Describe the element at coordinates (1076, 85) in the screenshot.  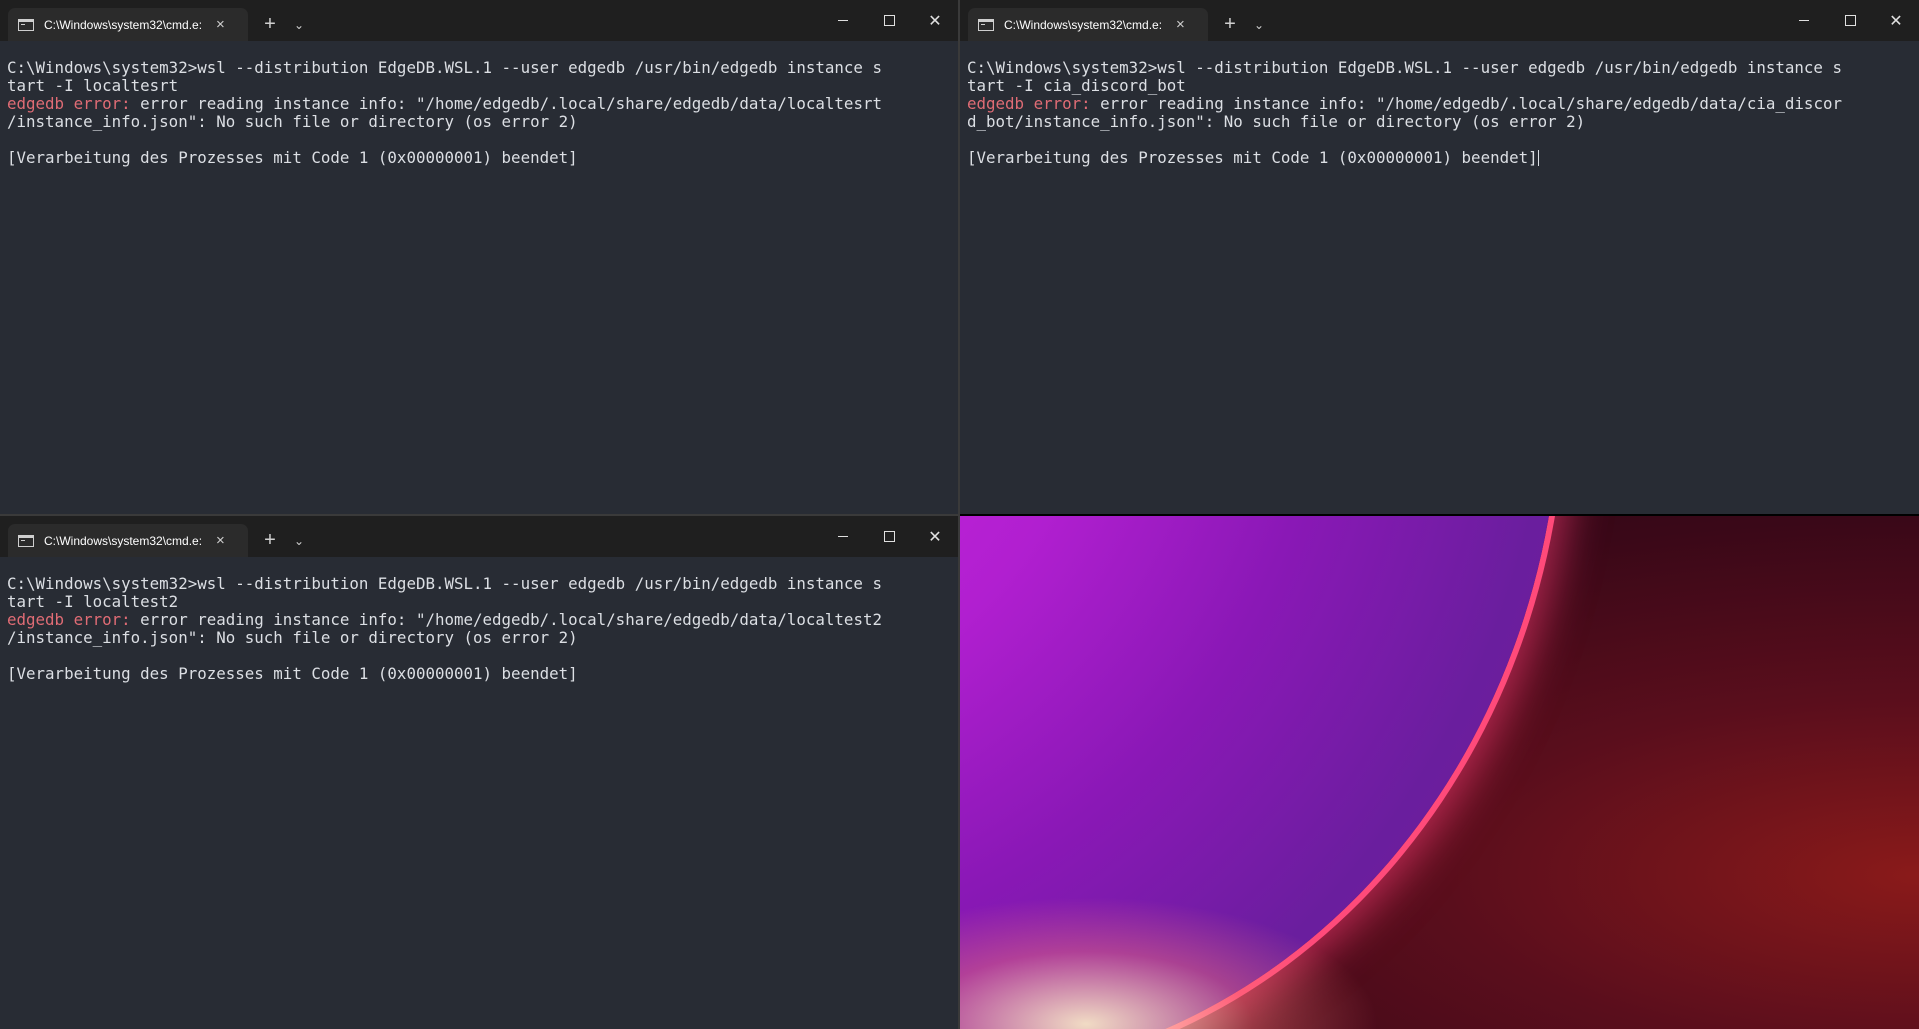
I see `command-line-wrap: tart -I cia_discord_bot` at that location.